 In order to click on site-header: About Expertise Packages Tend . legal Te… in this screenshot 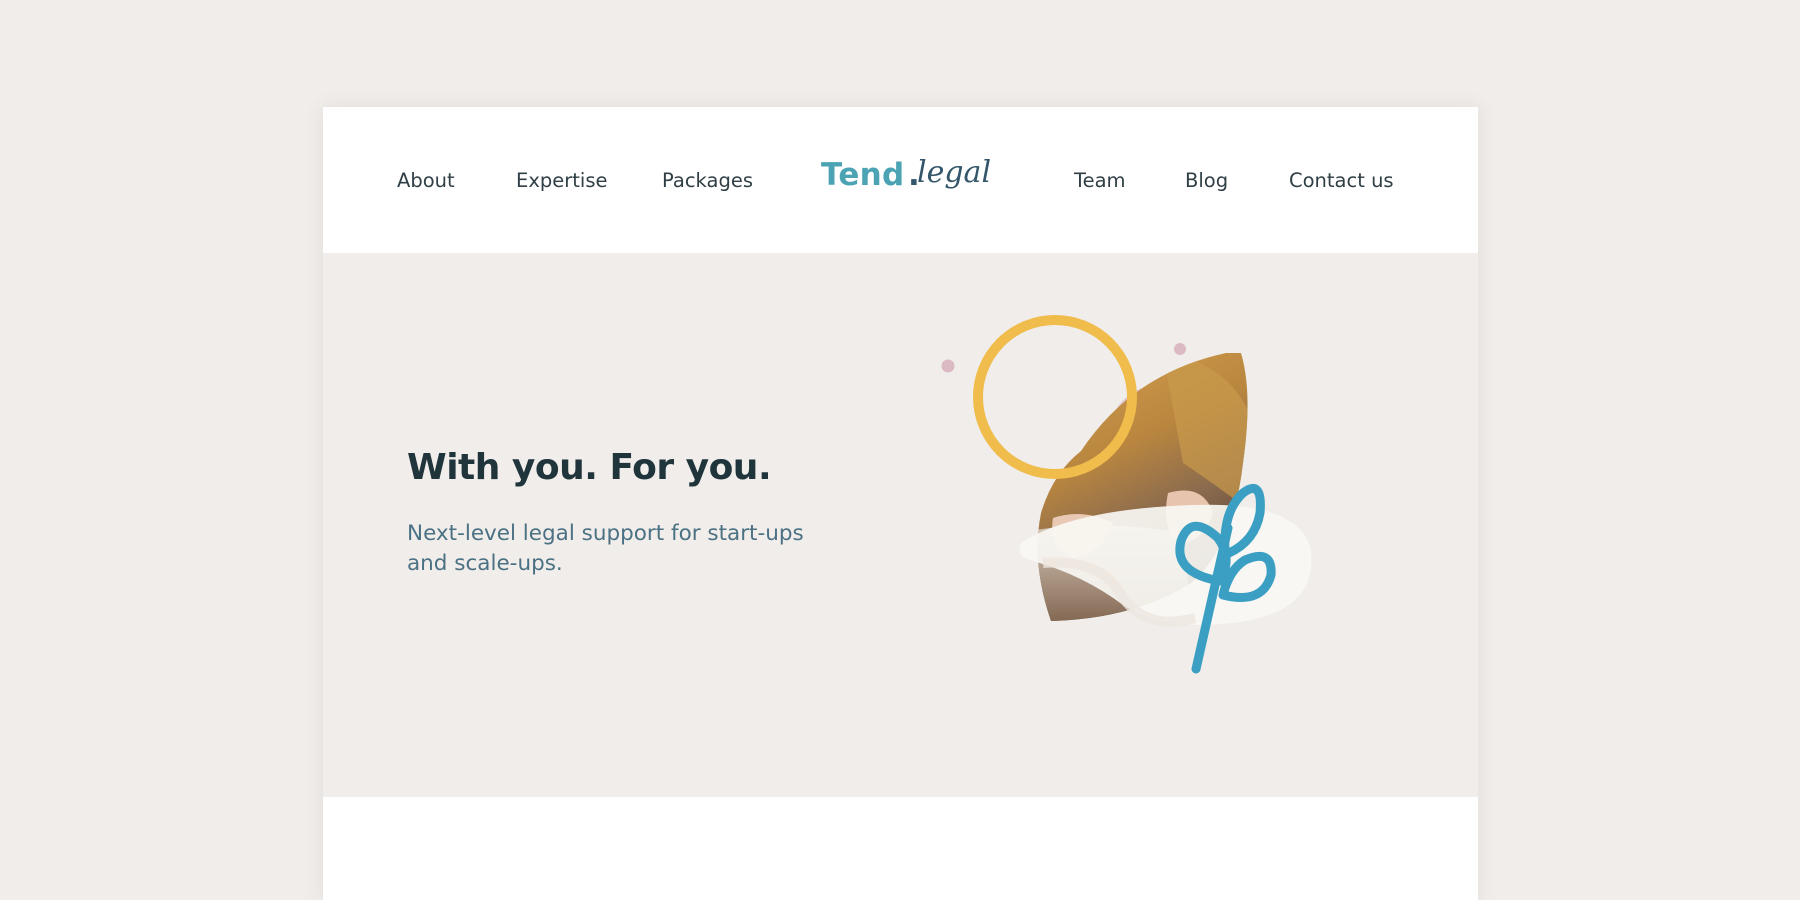, I will do `click(900, 180)`.